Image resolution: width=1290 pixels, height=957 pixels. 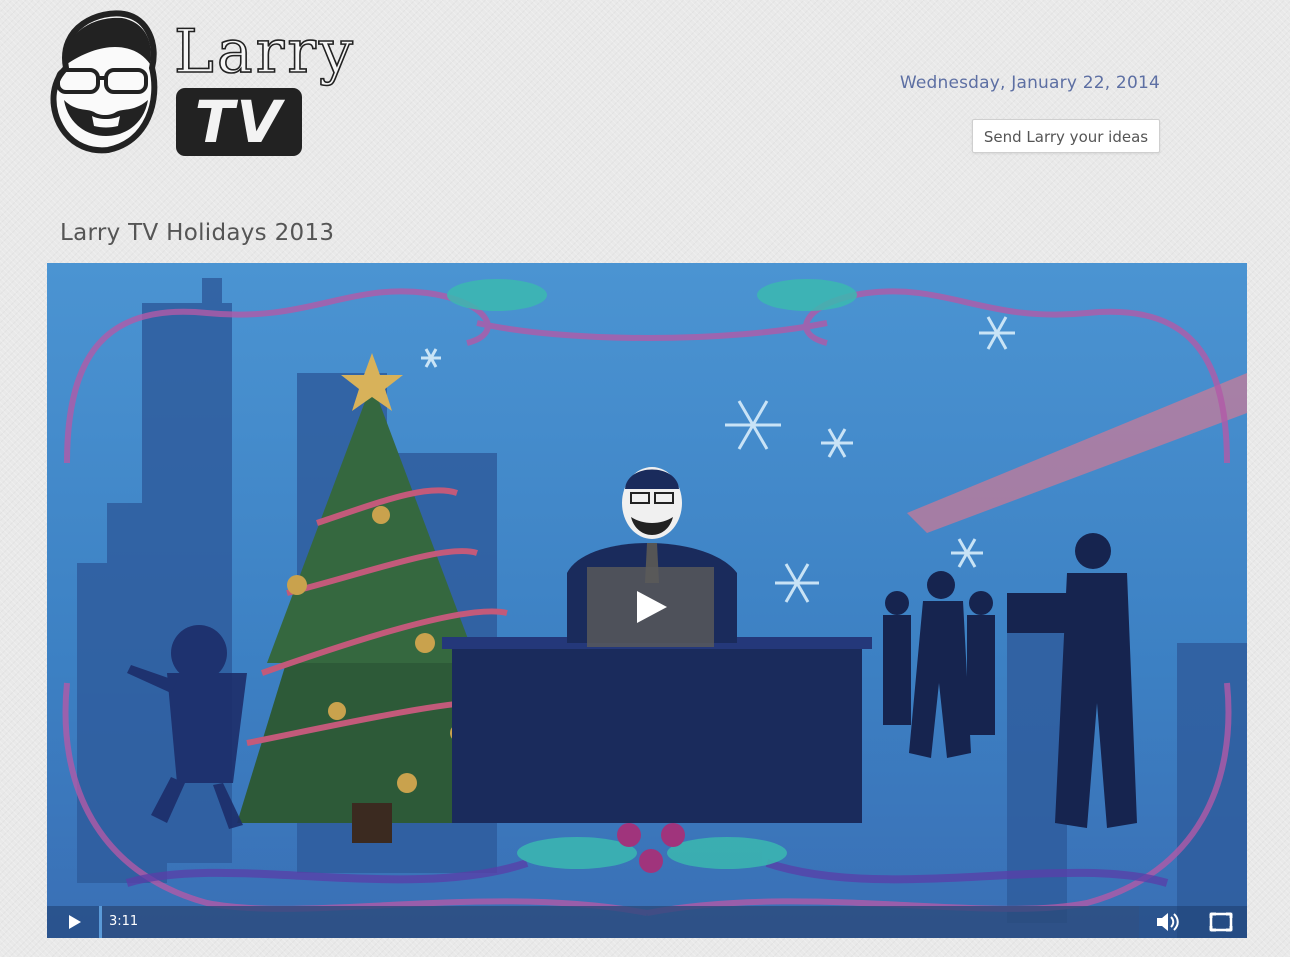 I want to click on volume-icon, so click(x=1168, y=922).